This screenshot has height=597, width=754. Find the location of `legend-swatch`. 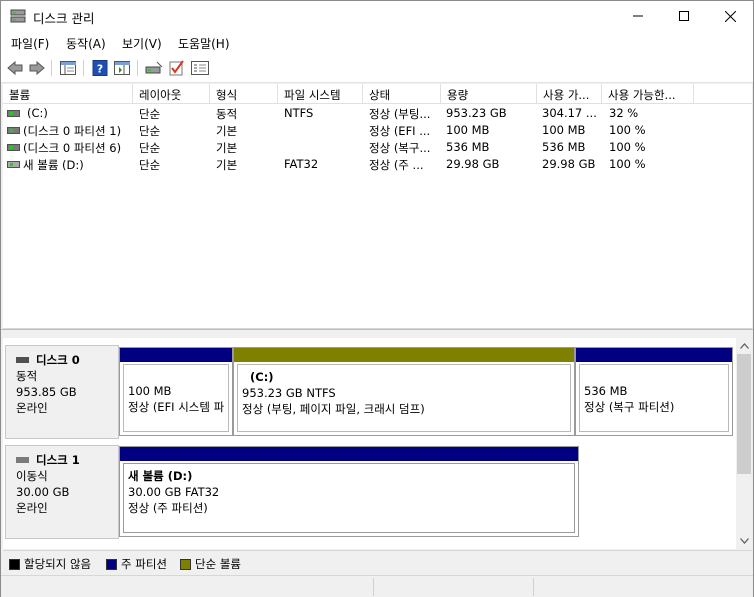

legend-swatch is located at coordinates (111, 564).